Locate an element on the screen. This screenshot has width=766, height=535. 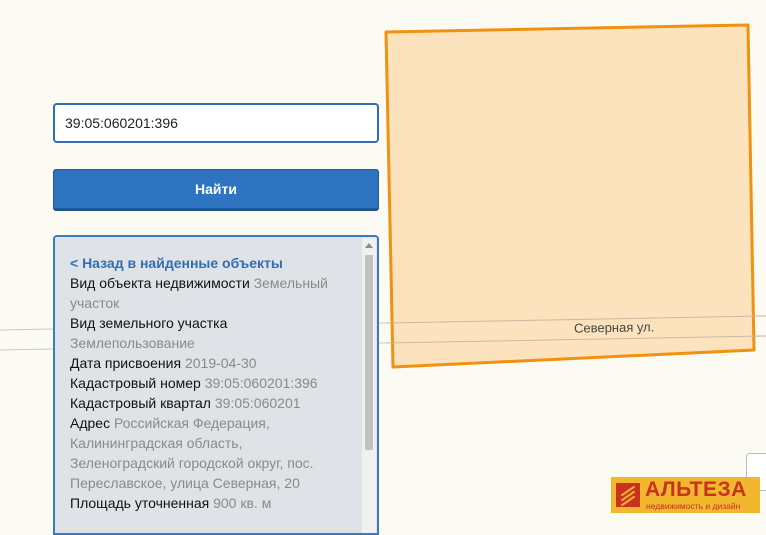
field-value: 39:05:060201:396 is located at coordinates (261, 383).